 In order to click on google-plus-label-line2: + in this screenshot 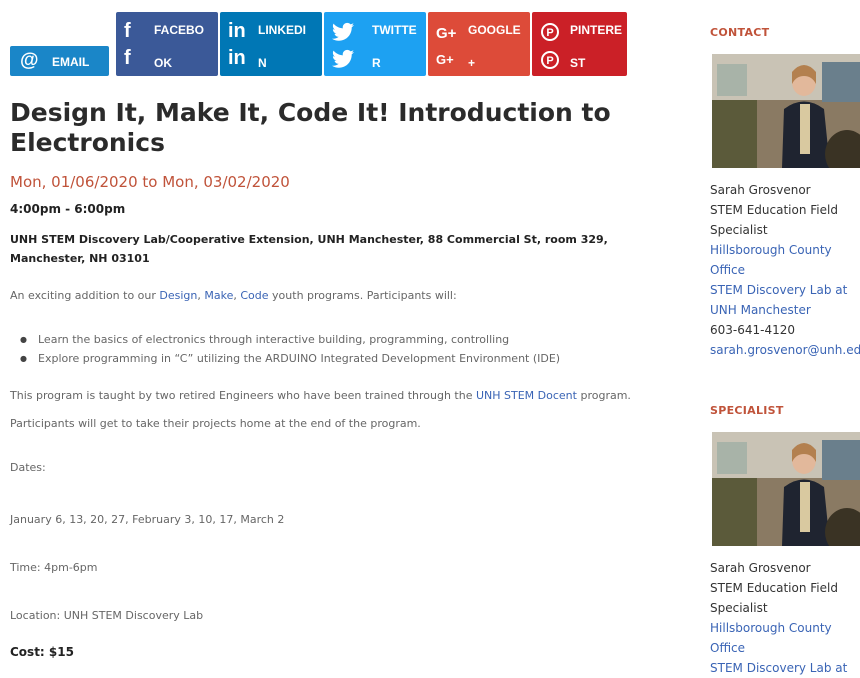, I will do `click(472, 63)`.